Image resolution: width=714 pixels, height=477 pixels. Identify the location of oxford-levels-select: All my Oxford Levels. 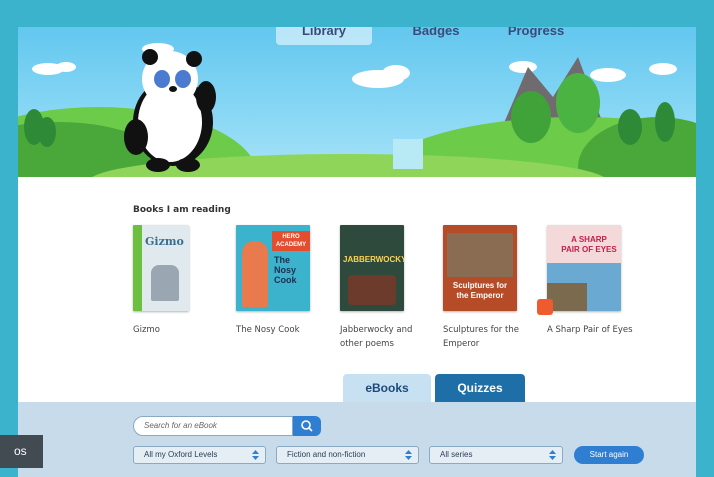
(199, 455).